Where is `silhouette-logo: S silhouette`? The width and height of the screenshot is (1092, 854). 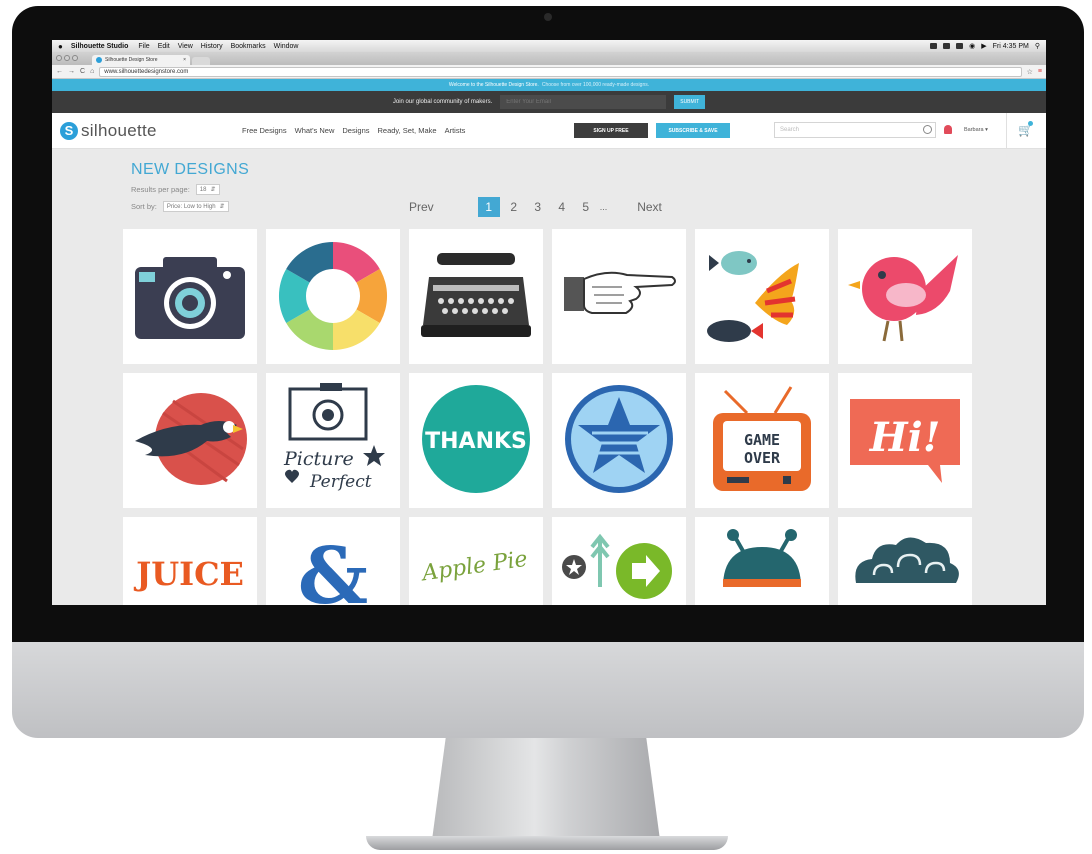
silhouette-logo: S silhouette is located at coordinates (108, 131).